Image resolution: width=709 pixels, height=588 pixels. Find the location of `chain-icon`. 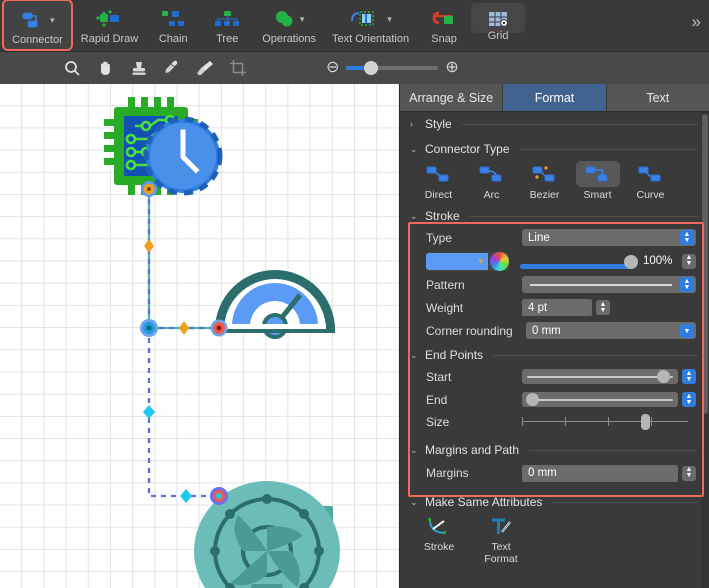

chain-icon is located at coordinates (173, 18).